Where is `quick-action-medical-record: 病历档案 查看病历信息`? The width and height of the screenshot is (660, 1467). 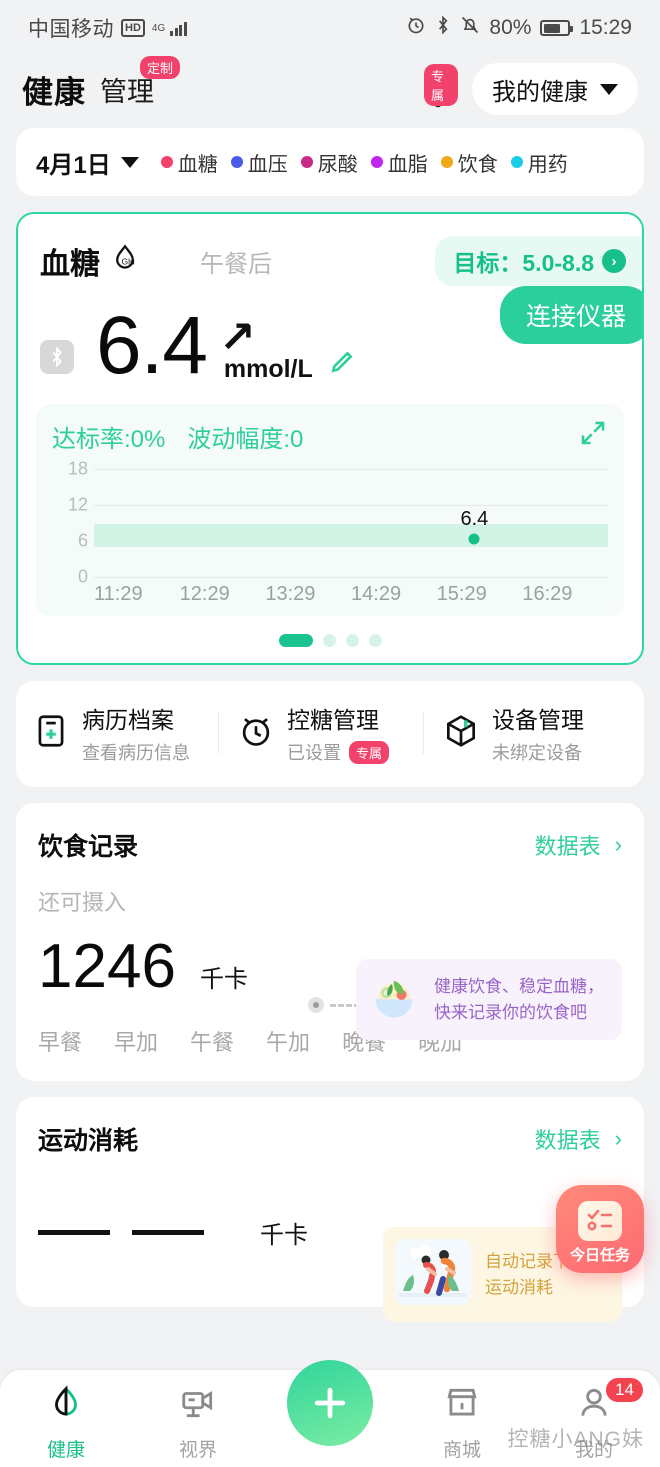 quick-action-medical-record: 病历档案 查看病历信息 is located at coordinates (125, 733).